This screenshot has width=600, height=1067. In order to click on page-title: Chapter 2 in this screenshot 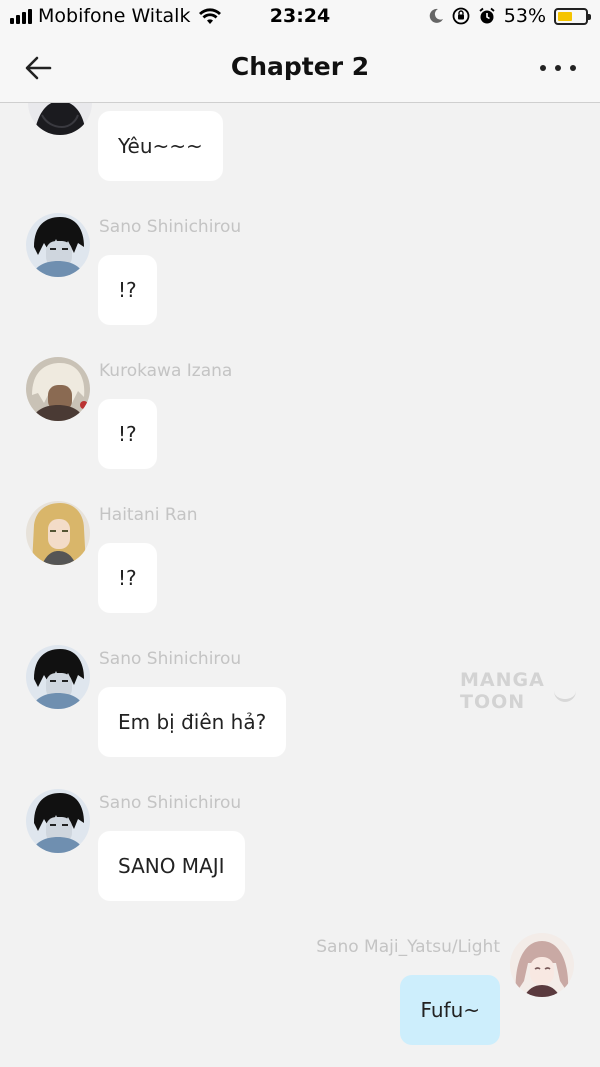, I will do `click(300, 66)`.